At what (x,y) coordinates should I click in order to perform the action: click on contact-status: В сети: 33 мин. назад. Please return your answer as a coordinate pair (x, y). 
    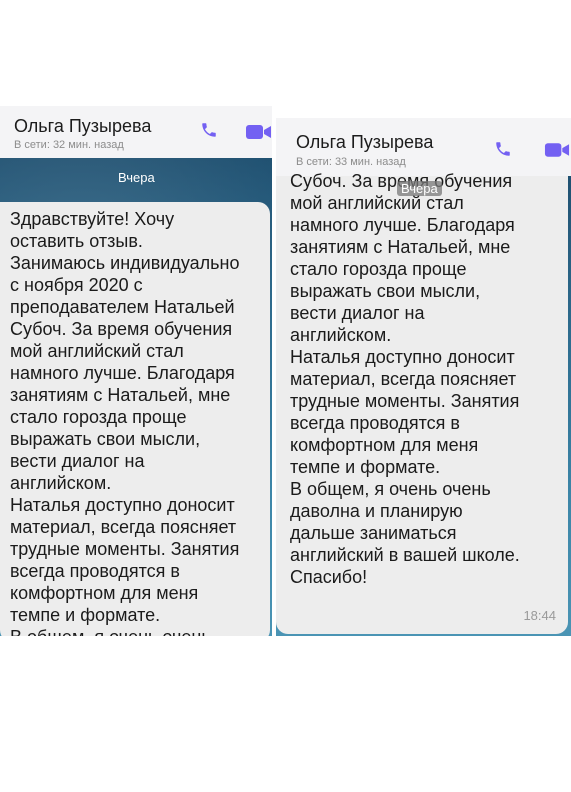
    Looking at the image, I should click on (351, 162).